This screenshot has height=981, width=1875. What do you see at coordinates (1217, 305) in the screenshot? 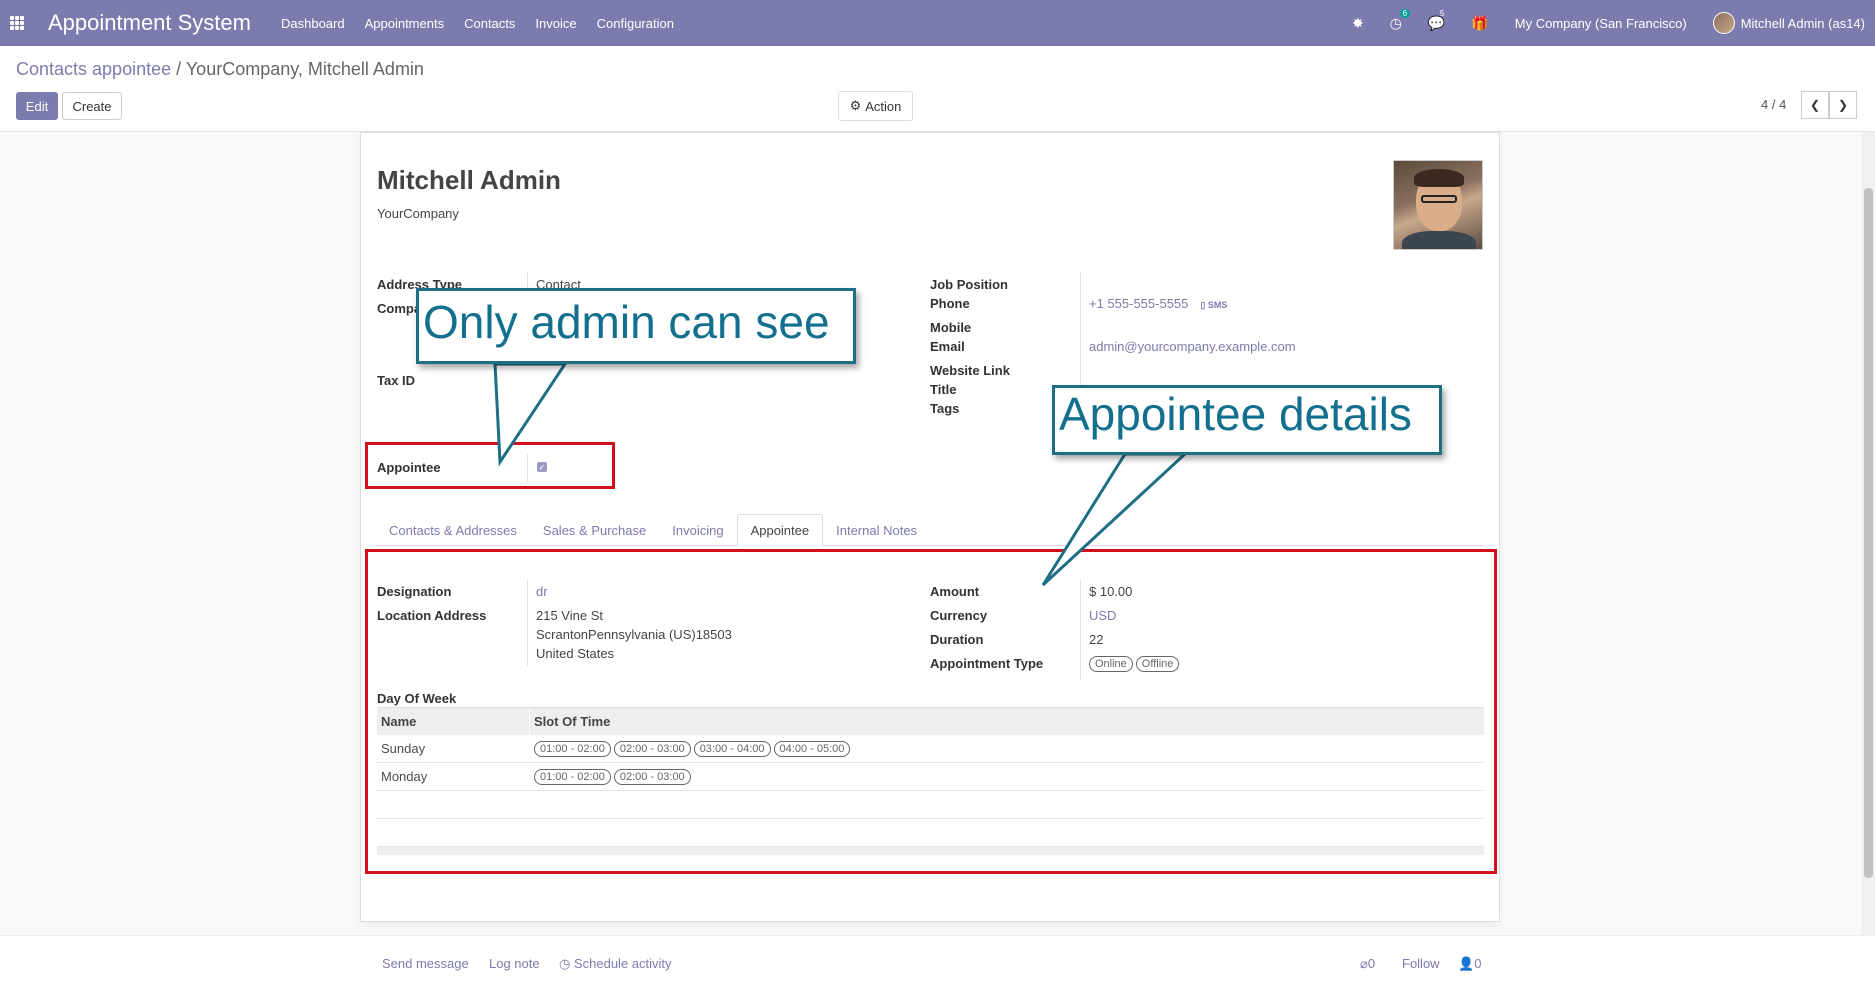
I see `sms-label: SMS` at bounding box center [1217, 305].